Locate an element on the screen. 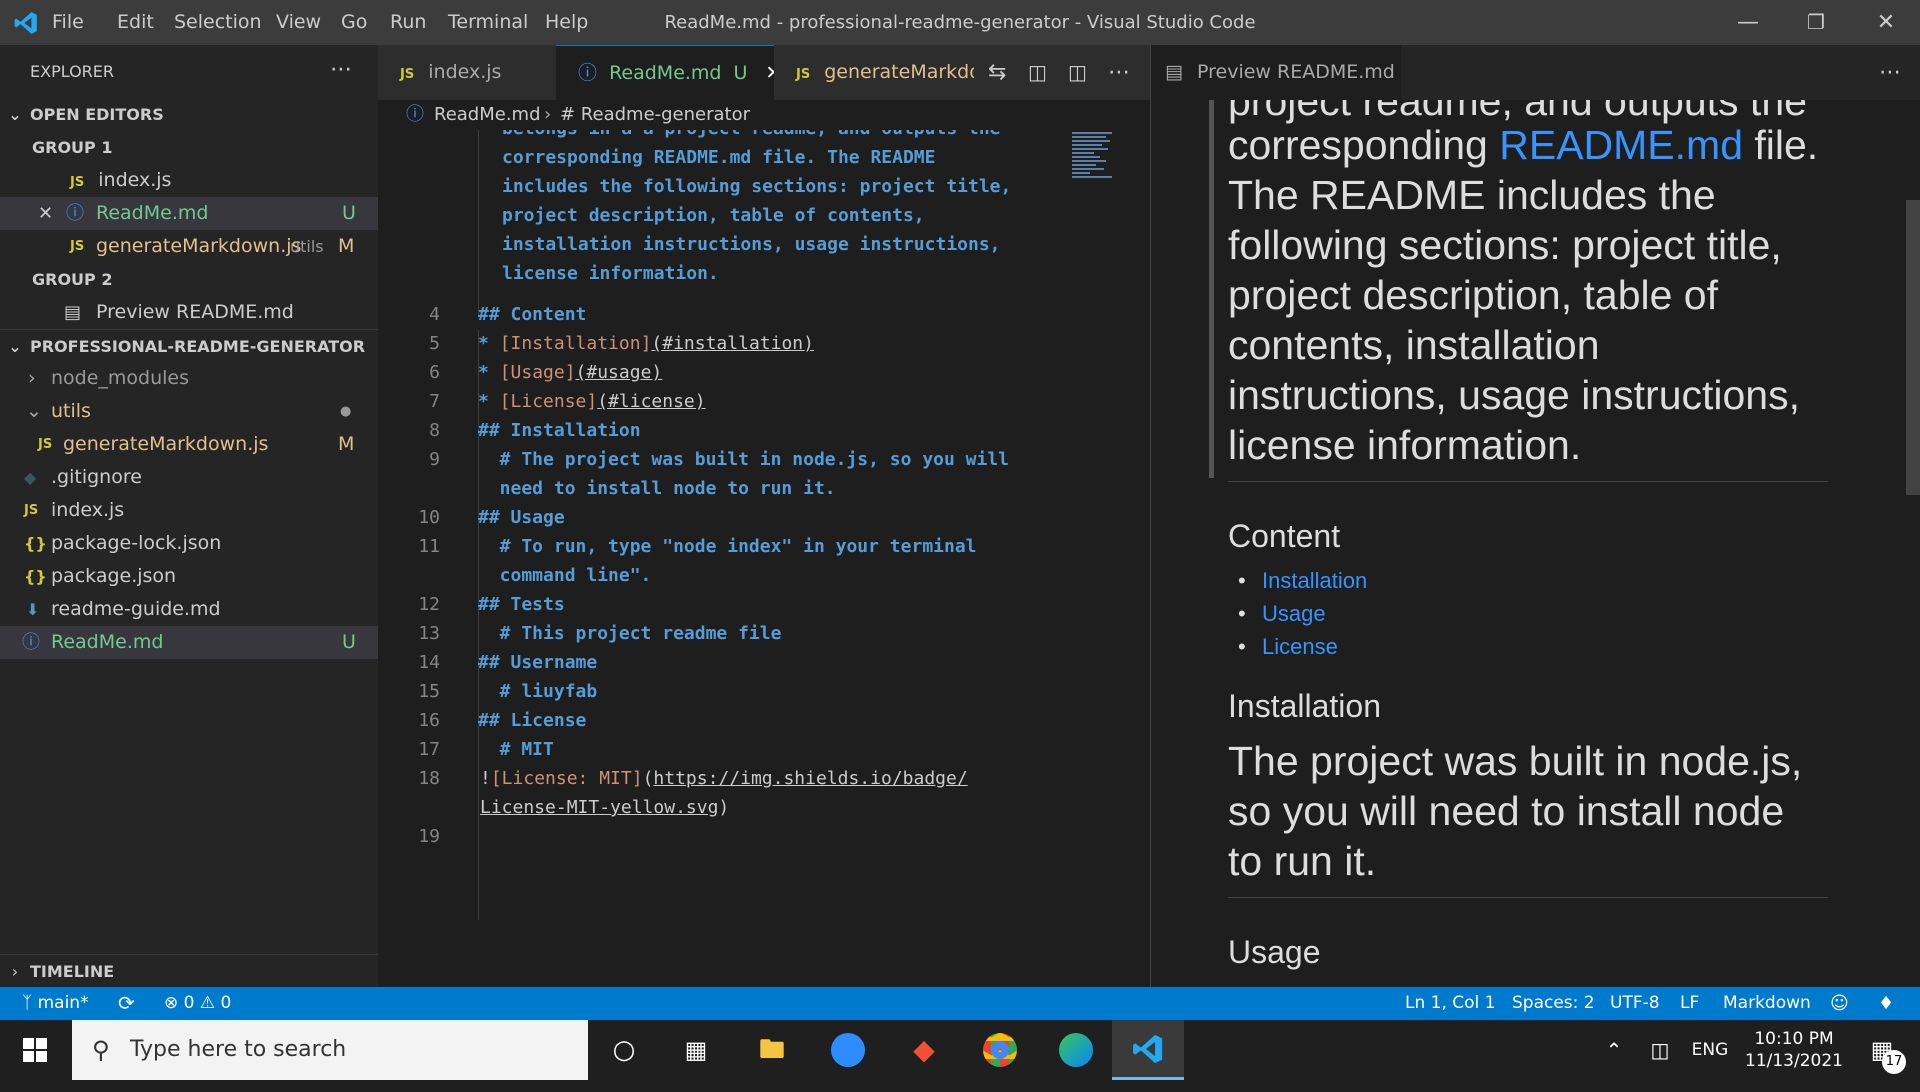  tree-gen: JS generateMarkdown.js M is located at coordinates (189, 444).